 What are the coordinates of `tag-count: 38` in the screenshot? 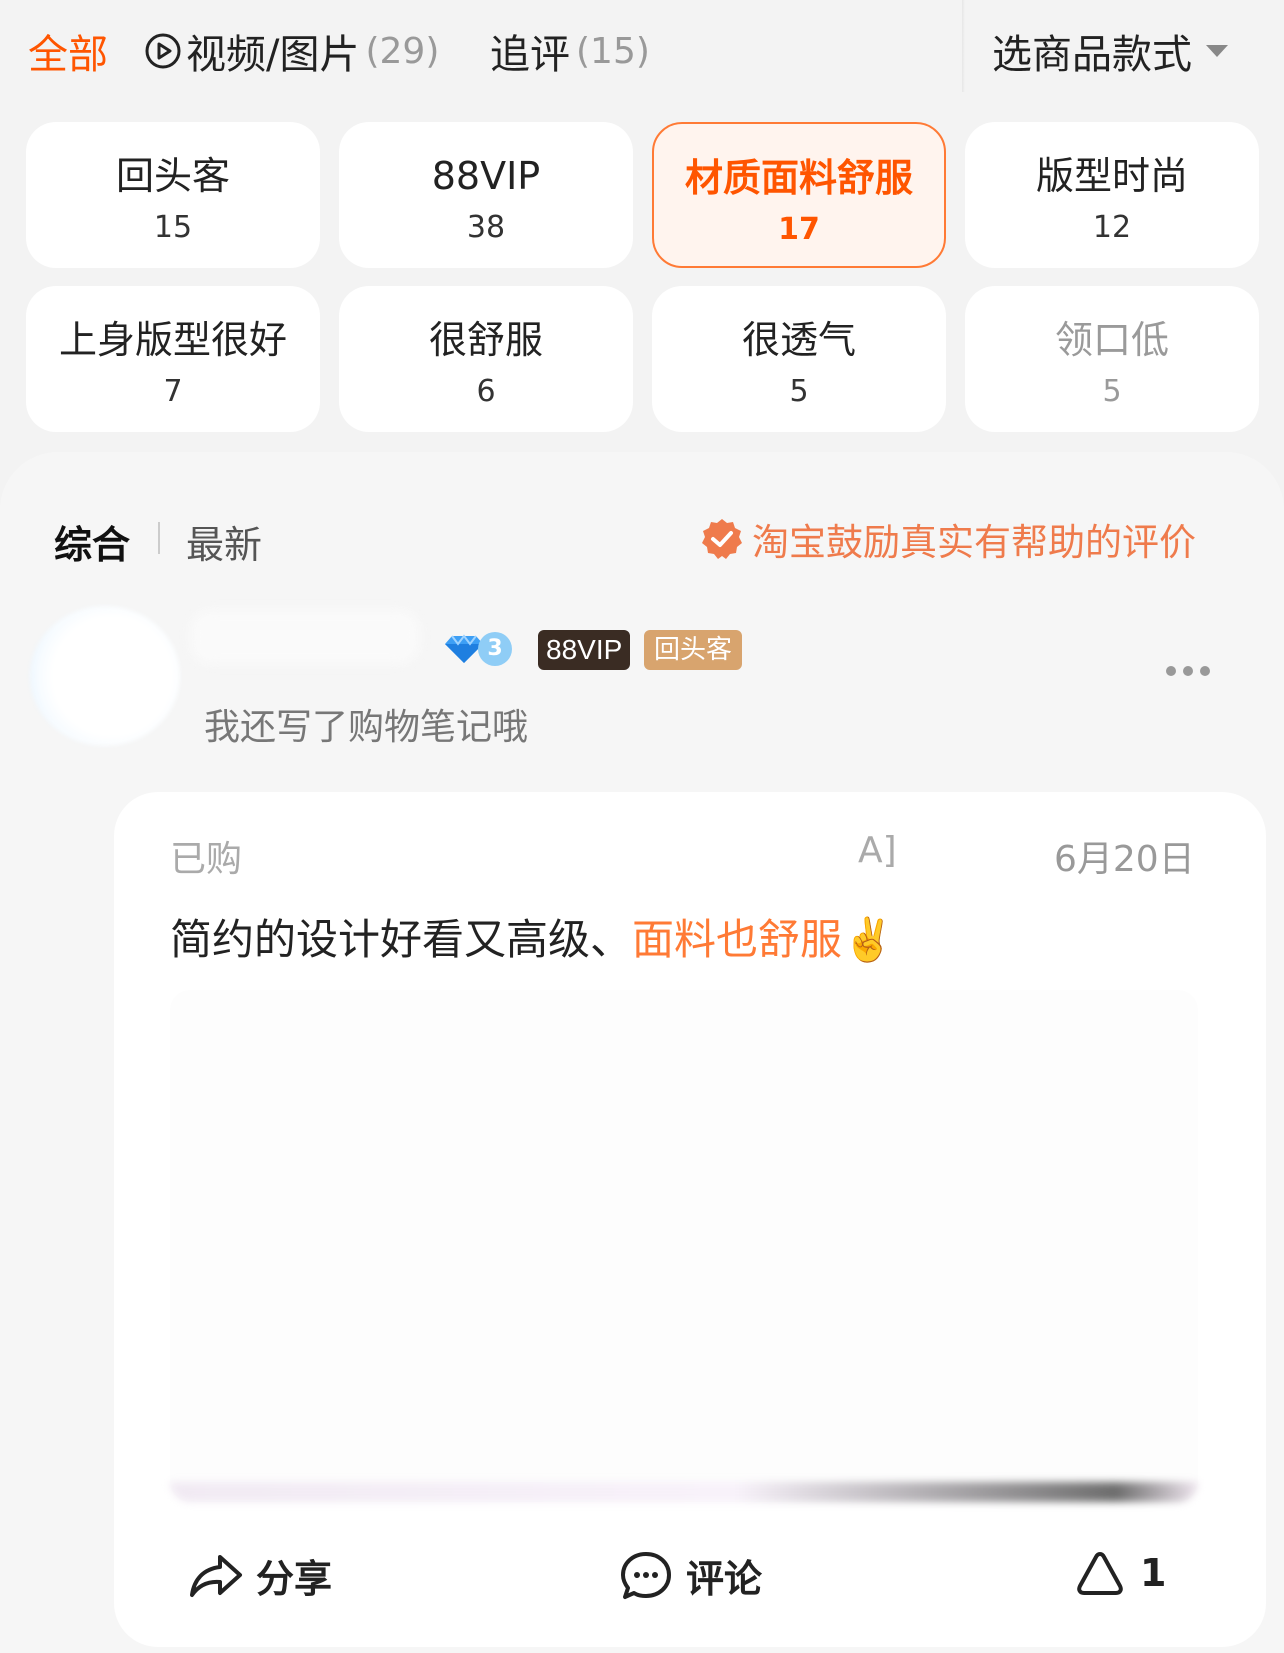 It's located at (486, 227).